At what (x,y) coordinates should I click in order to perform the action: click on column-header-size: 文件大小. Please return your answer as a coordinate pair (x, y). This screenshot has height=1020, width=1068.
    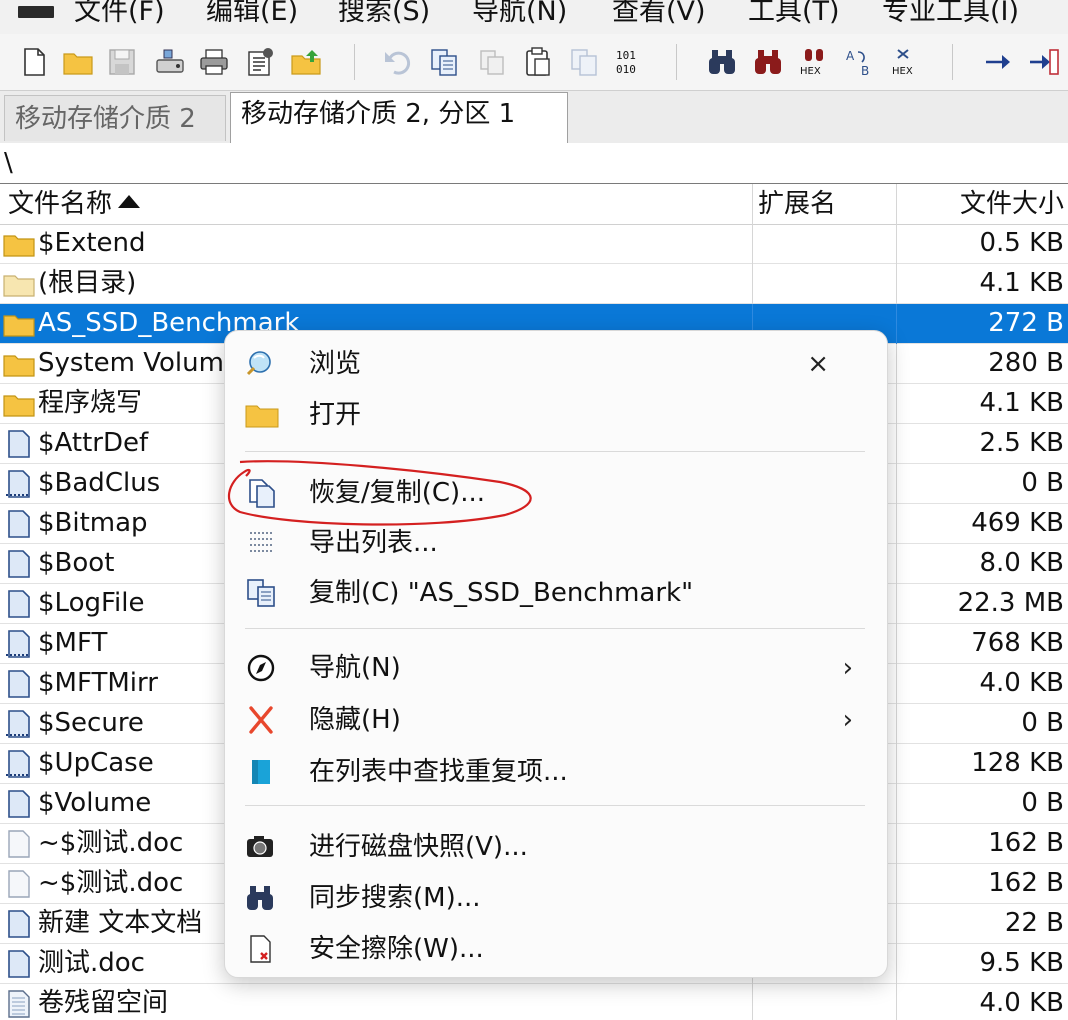
    Looking at the image, I should click on (1012, 204).